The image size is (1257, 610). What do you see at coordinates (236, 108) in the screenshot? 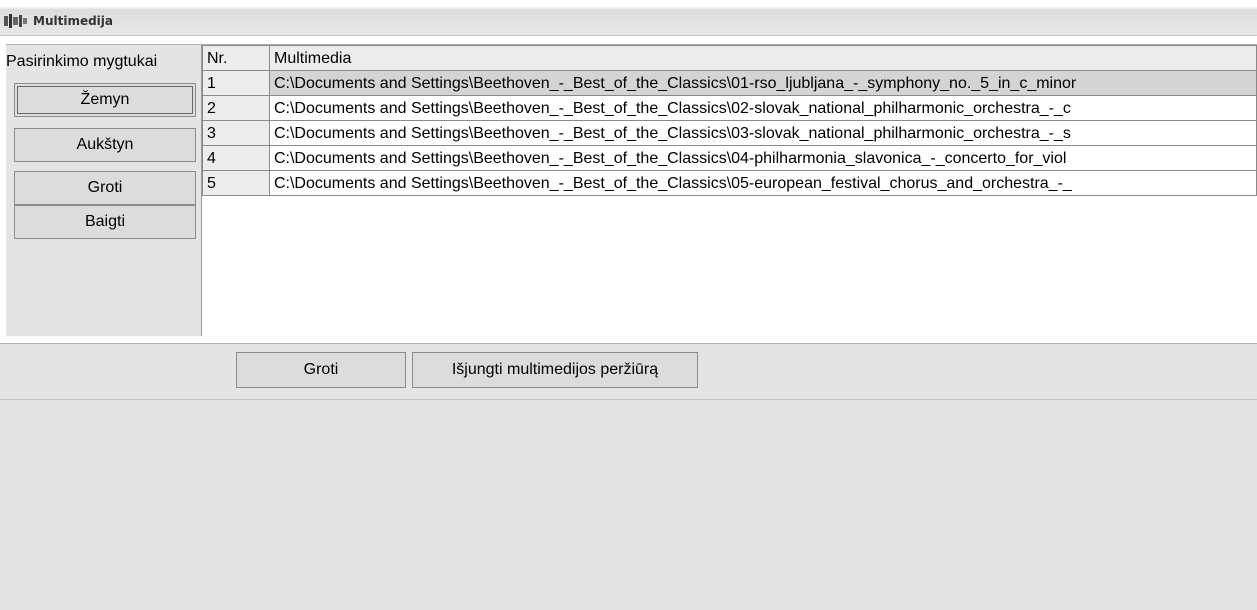
I see `row-number: 2` at bounding box center [236, 108].